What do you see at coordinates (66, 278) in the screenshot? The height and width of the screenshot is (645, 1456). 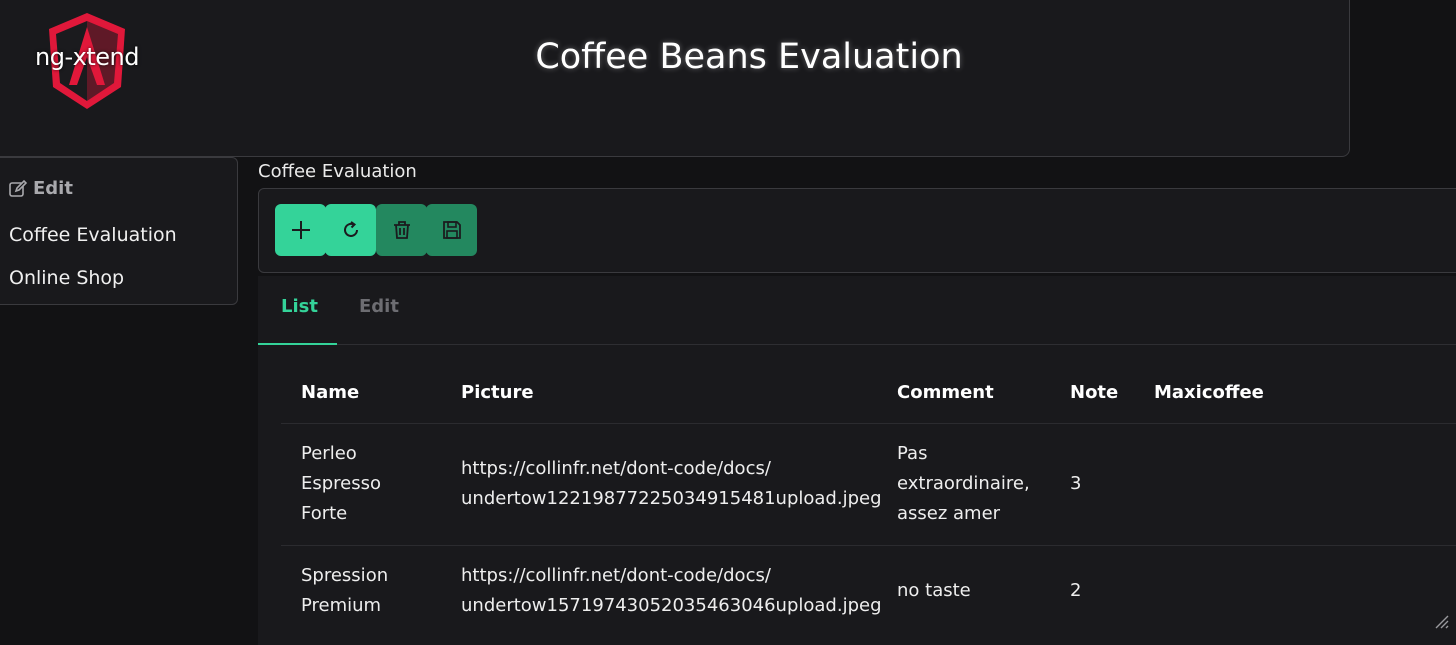 I see `sidebar-item-online-shop: Online Shop` at bounding box center [66, 278].